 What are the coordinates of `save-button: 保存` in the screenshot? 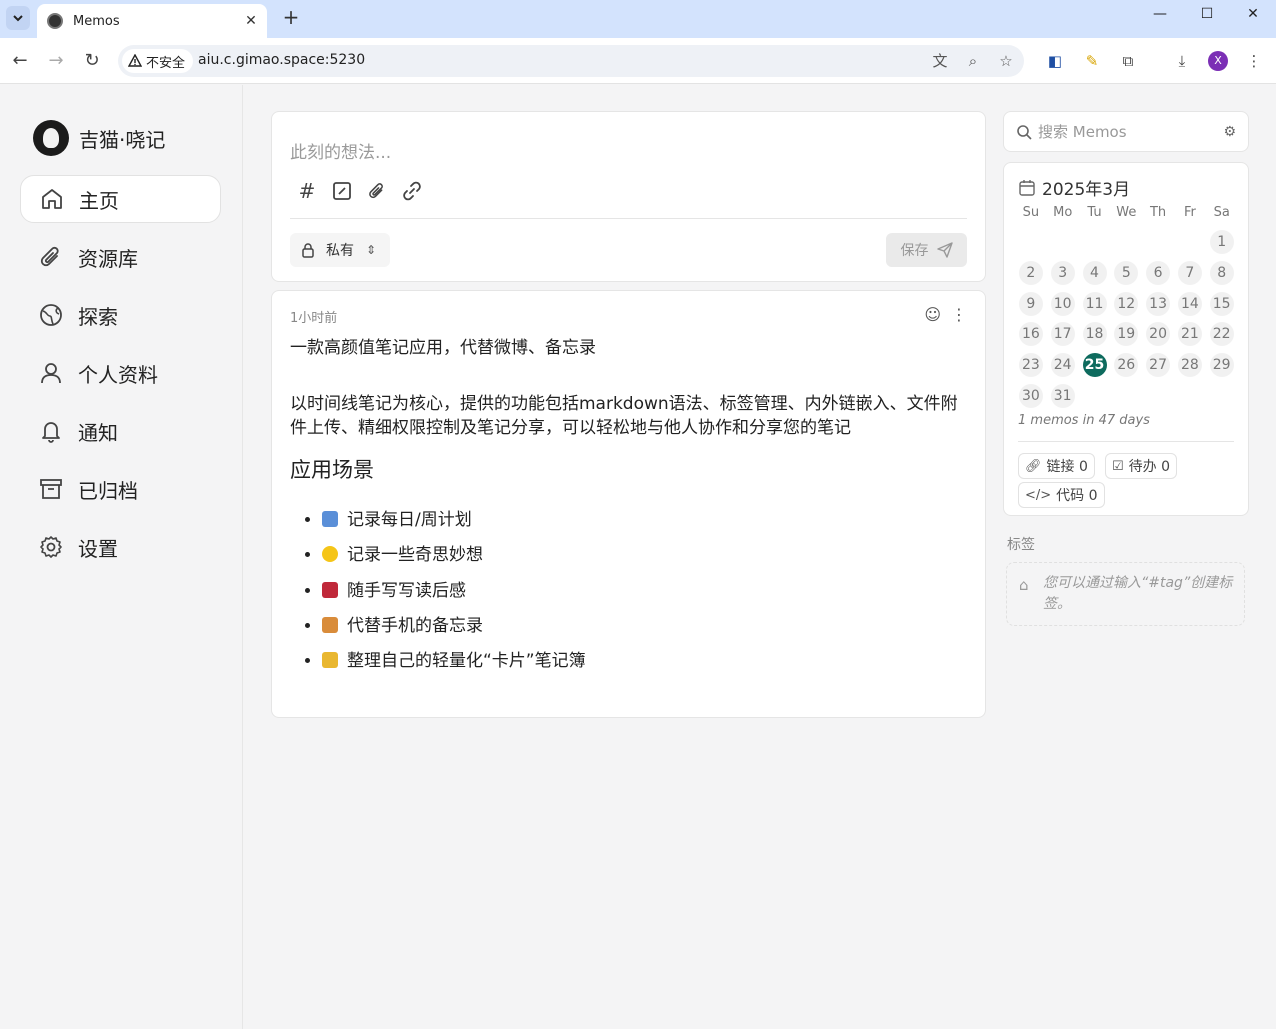 It's located at (926, 250).